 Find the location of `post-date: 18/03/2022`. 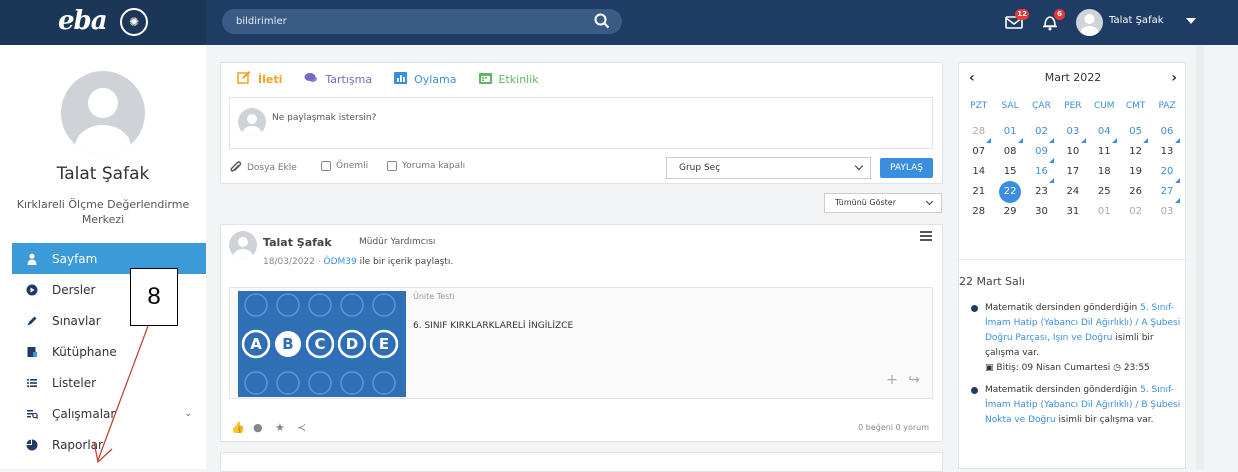

post-date: 18/03/2022 is located at coordinates (289, 262).